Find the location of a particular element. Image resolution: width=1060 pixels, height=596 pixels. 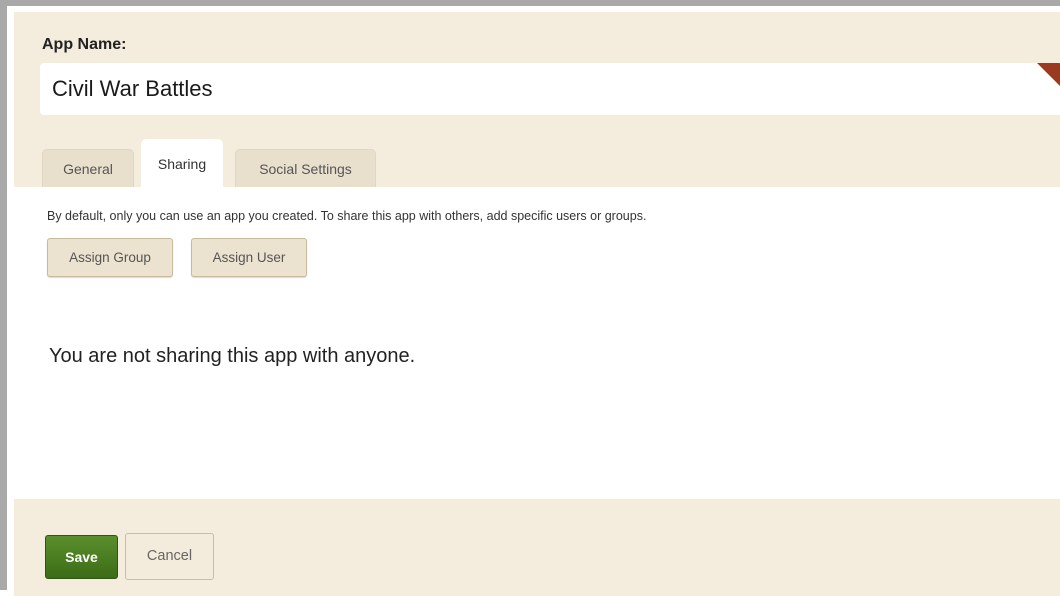

app-name-value: Civil War Battles is located at coordinates (132, 89).